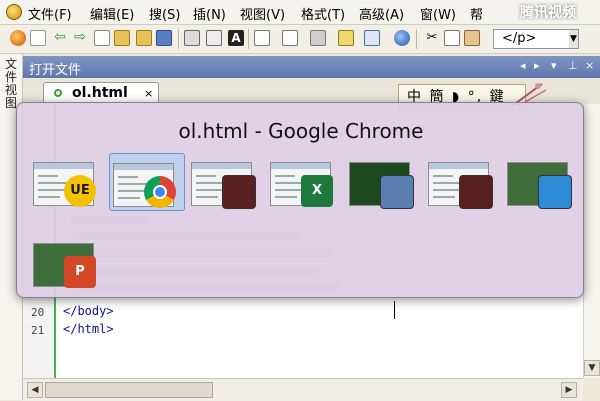 The height and width of the screenshot is (401, 600). I want to click on code-line: </html>, so click(88, 329).